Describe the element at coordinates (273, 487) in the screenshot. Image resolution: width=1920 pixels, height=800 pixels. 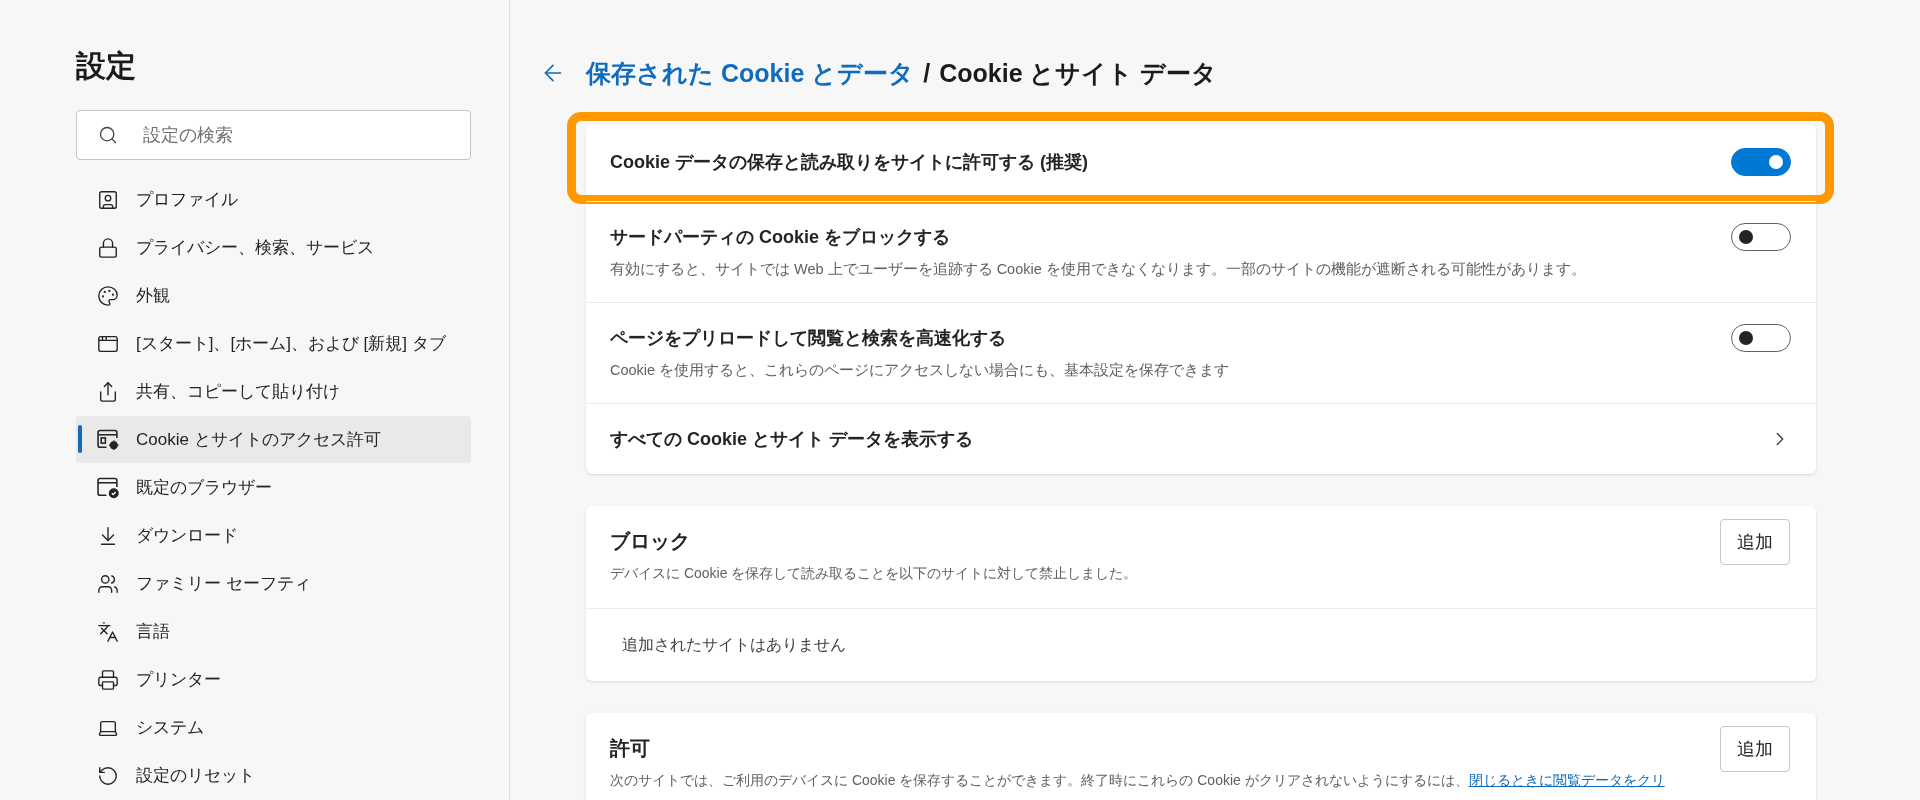
I see `sidebar-item: 既定のブラウザー` at that location.